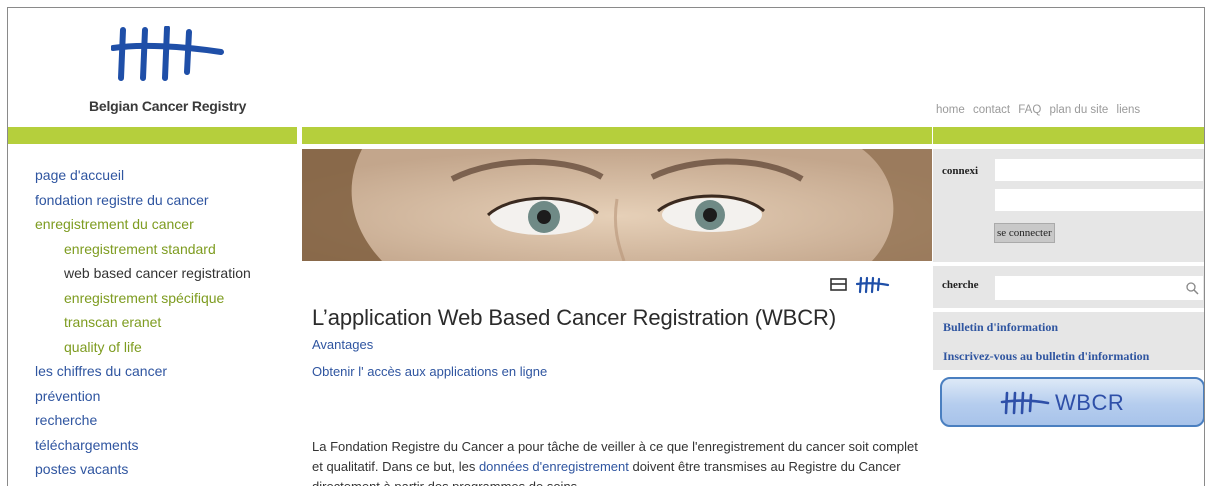 This screenshot has height=486, width=1212. What do you see at coordinates (1046, 356) in the screenshot?
I see `link-subscribe-bulletin: Inscrivez-vous au bulletin d'information` at bounding box center [1046, 356].